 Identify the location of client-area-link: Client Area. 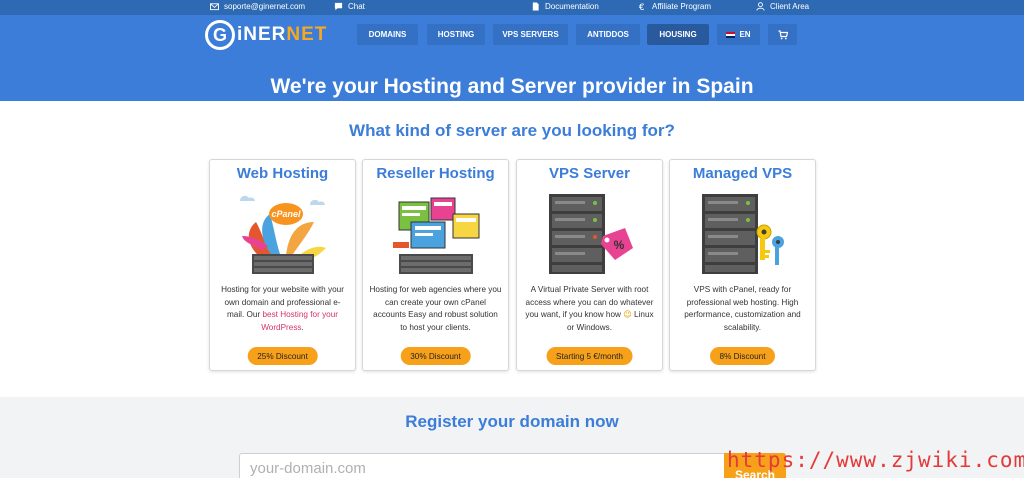
(782, 6).